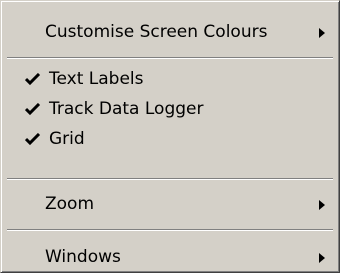 The width and height of the screenshot is (340, 273). Describe the element at coordinates (170, 257) in the screenshot. I see `menu-item-windows: Windows` at that location.